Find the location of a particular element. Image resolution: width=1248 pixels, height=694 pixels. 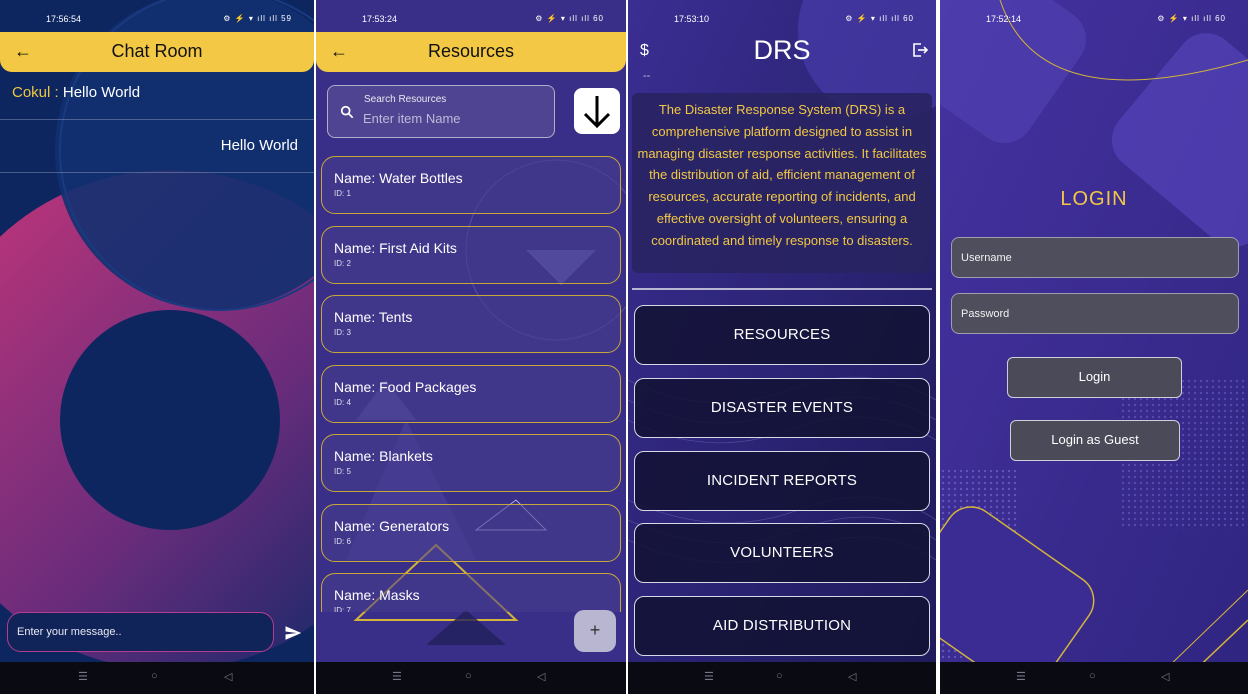

list-item: Name: Tents ID: 3 is located at coordinates (471, 324).